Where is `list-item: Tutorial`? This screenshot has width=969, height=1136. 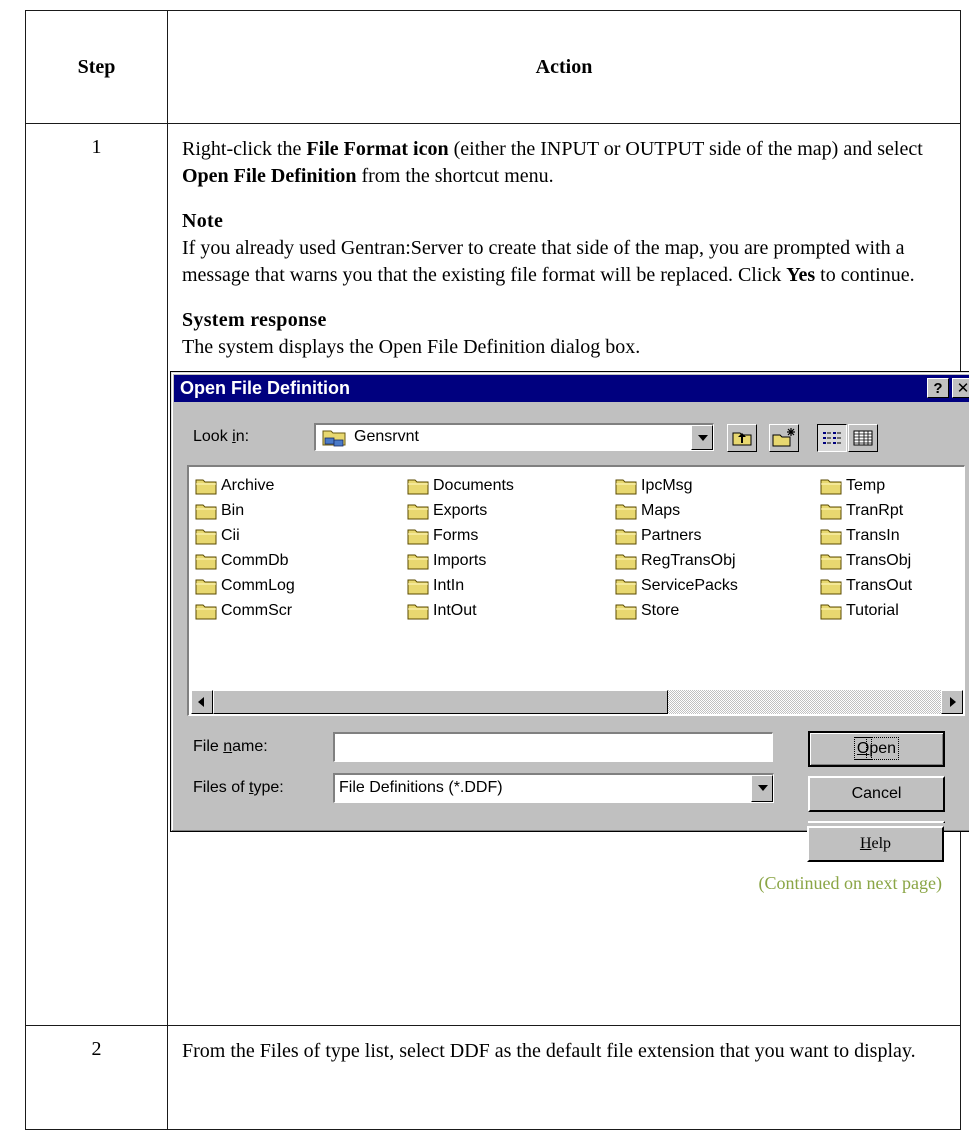
list-item: Tutorial is located at coordinates (866, 610).